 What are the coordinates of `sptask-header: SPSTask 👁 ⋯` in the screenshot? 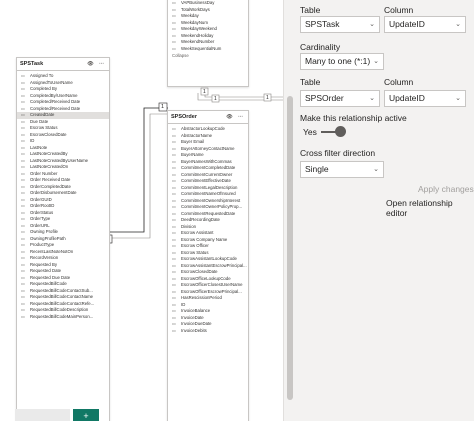 It's located at (63, 64).